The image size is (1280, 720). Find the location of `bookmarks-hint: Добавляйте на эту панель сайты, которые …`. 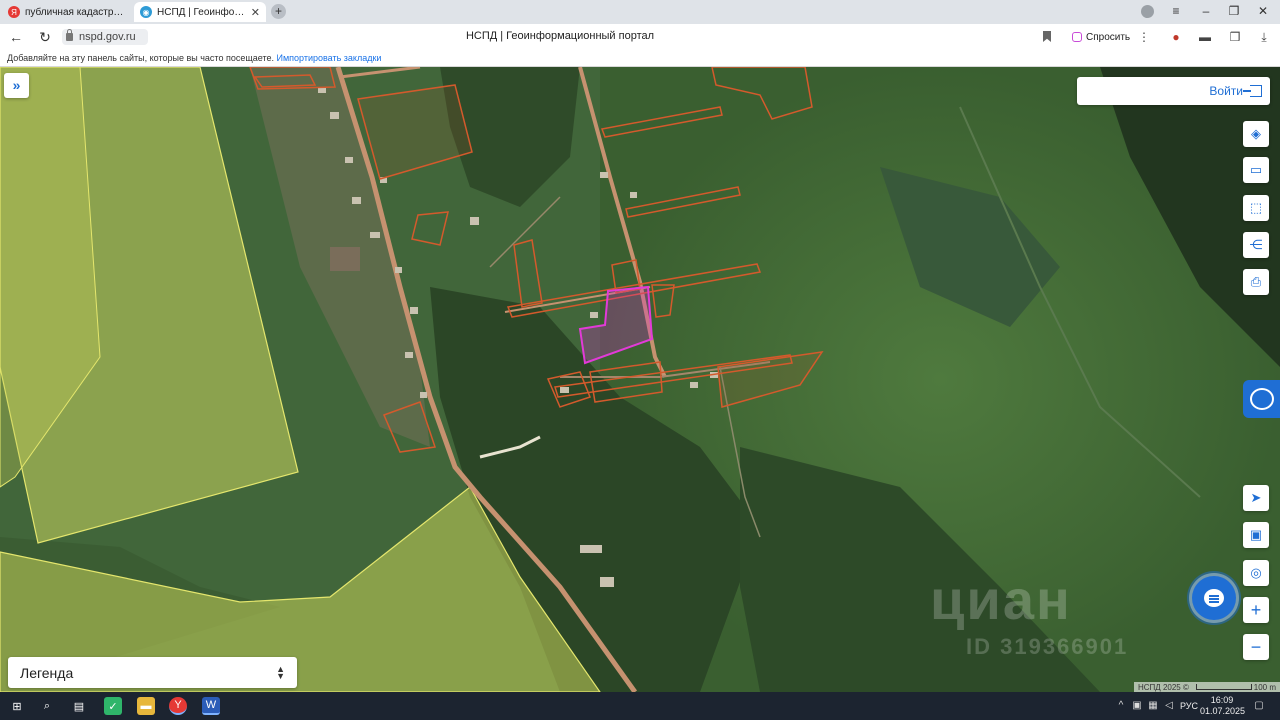

bookmarks-hint: Добавляйте на эту панель сайты, которые … is located at coordinates (140, 58).